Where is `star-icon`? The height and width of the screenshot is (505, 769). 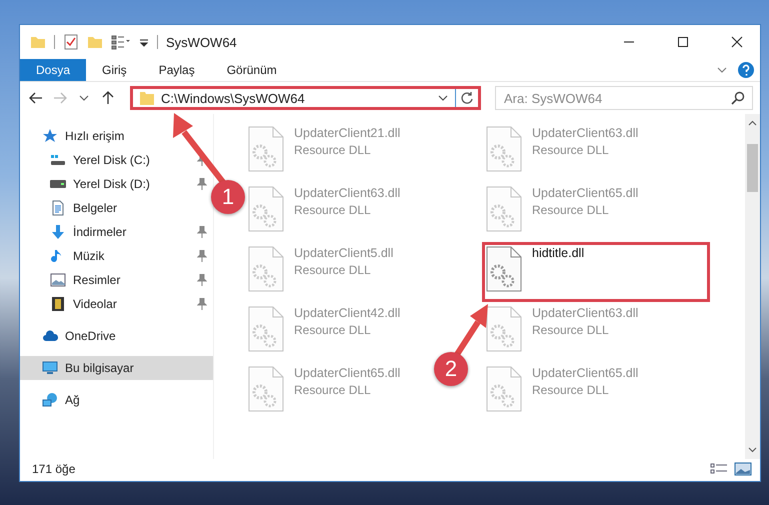
star-icon is located at coordinates (50, 136).